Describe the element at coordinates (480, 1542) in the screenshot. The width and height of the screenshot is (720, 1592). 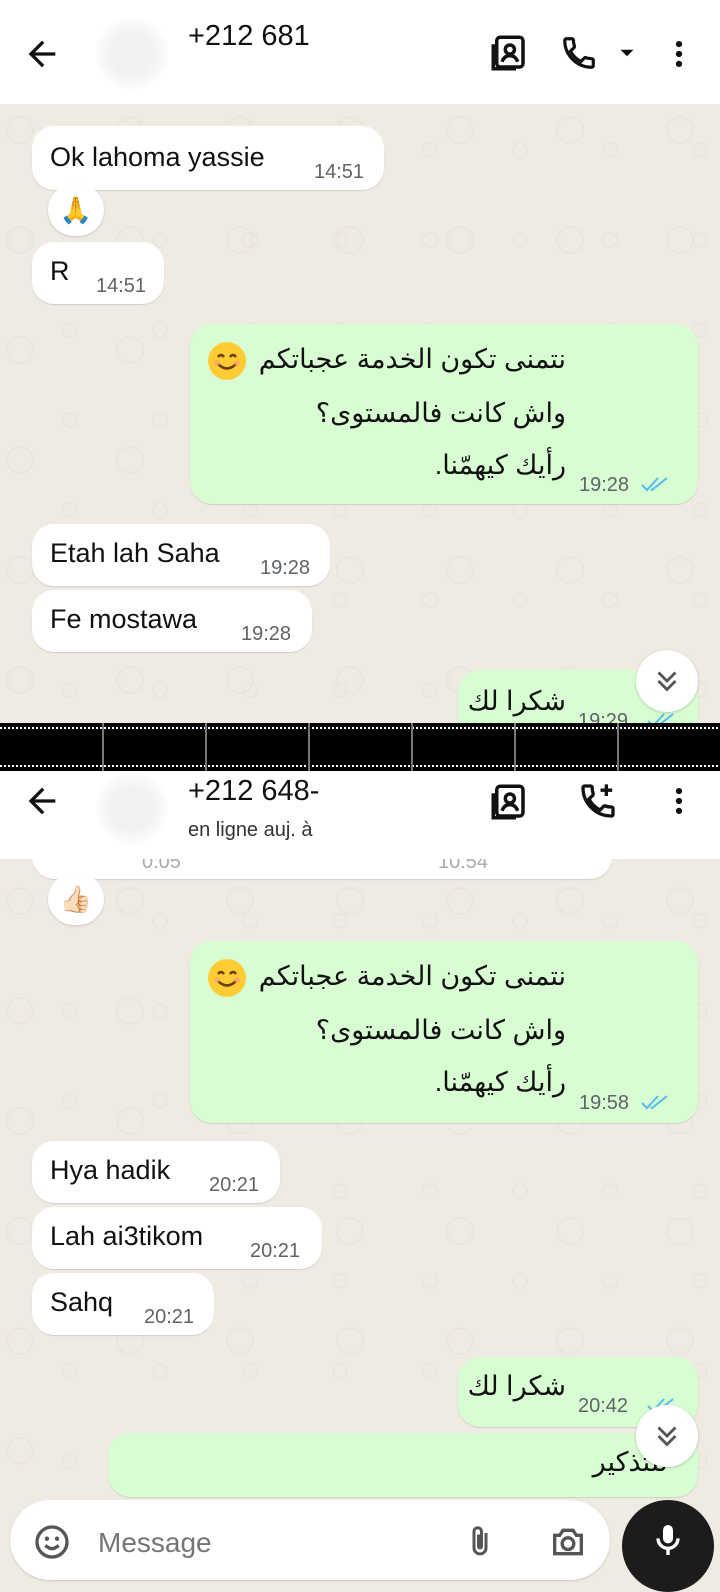
I see `attach-icon` at that location.